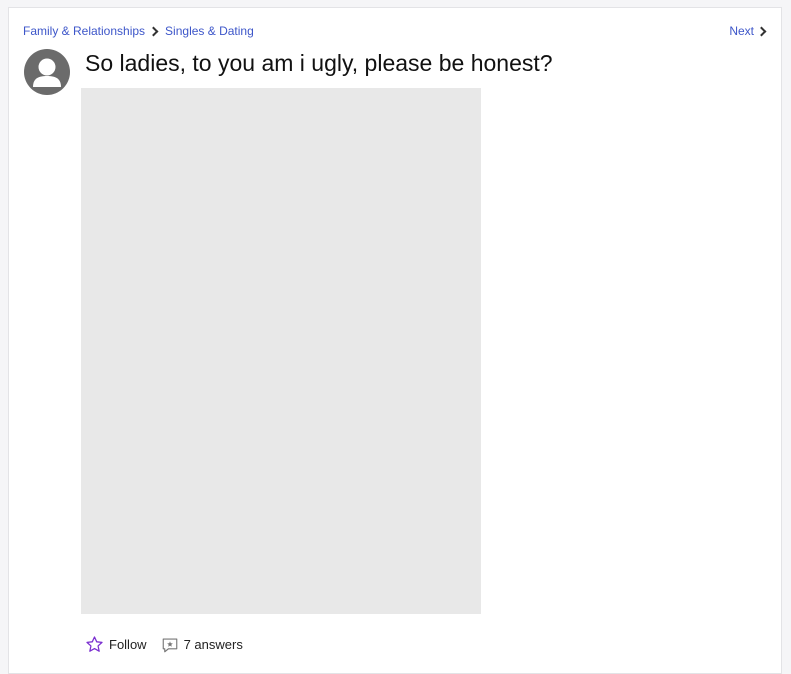  I want to click on breadcrumb-category-link: Family & Relationships, so click(84, 31).